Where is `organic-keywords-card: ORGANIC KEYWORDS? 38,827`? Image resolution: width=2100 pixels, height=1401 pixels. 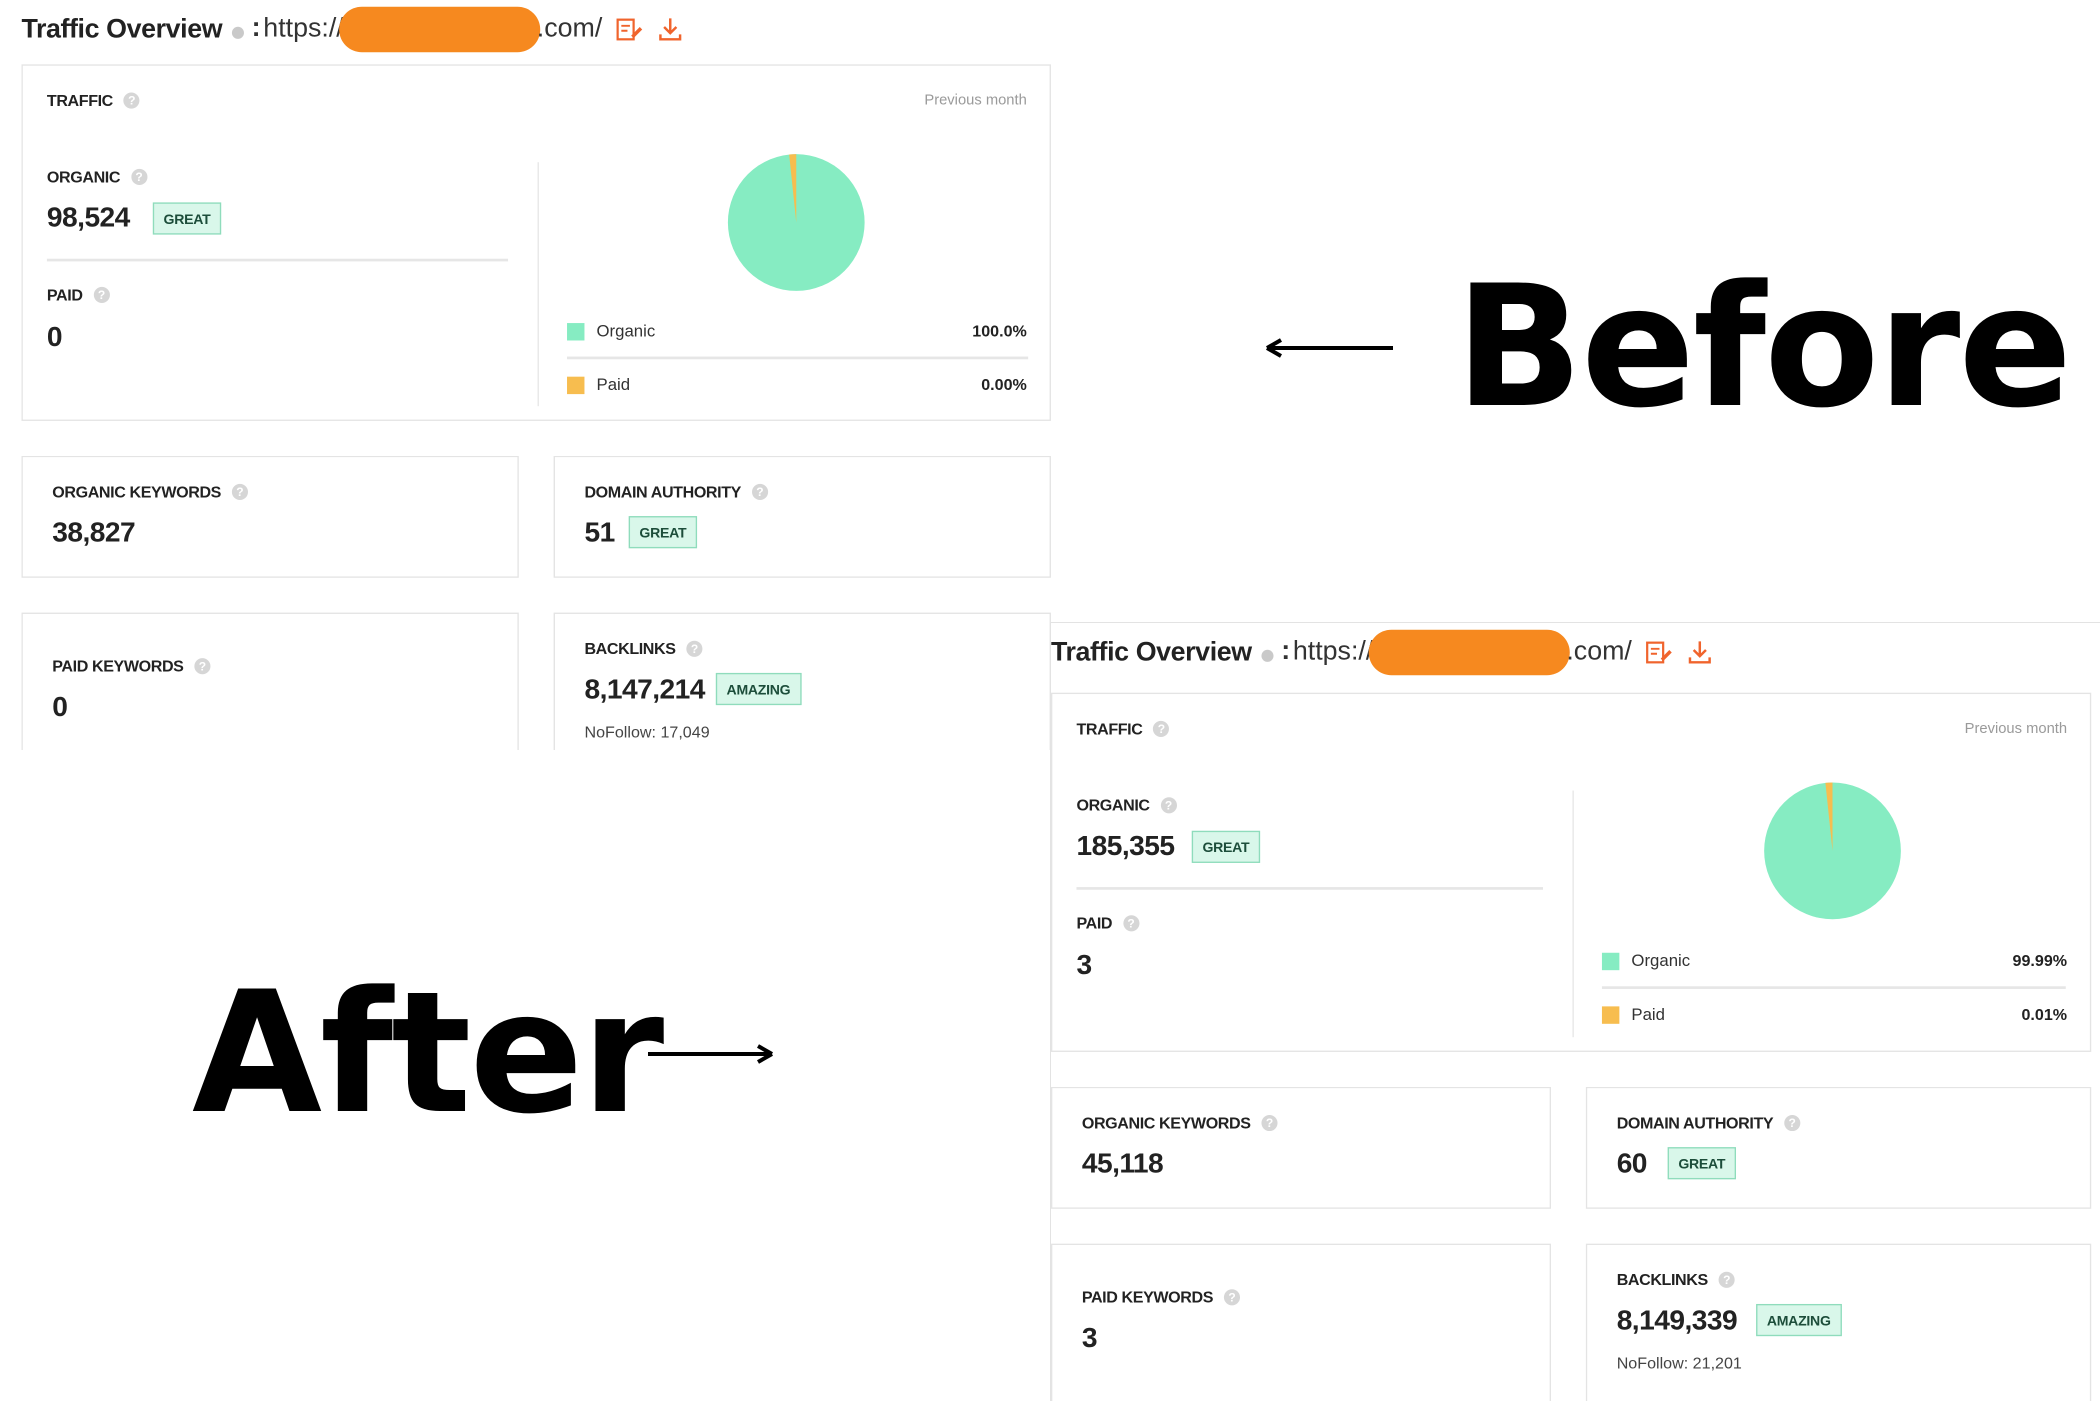 organic-keywords-card: ORGANIC KEYWORDS? 38,827 is located at coordinates (270, 516).